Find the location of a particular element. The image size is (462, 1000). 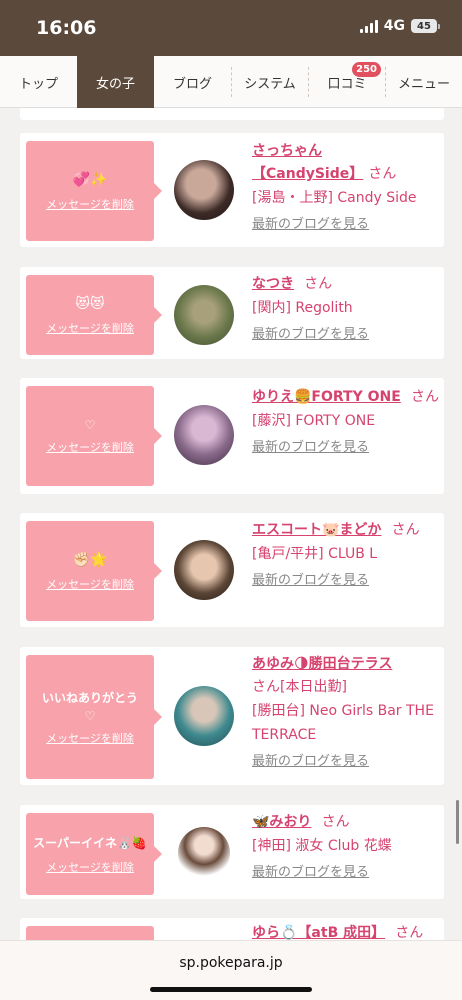

girl-info: ゆら💍【atB 成田】 さん is located at coordinates (347, 931).